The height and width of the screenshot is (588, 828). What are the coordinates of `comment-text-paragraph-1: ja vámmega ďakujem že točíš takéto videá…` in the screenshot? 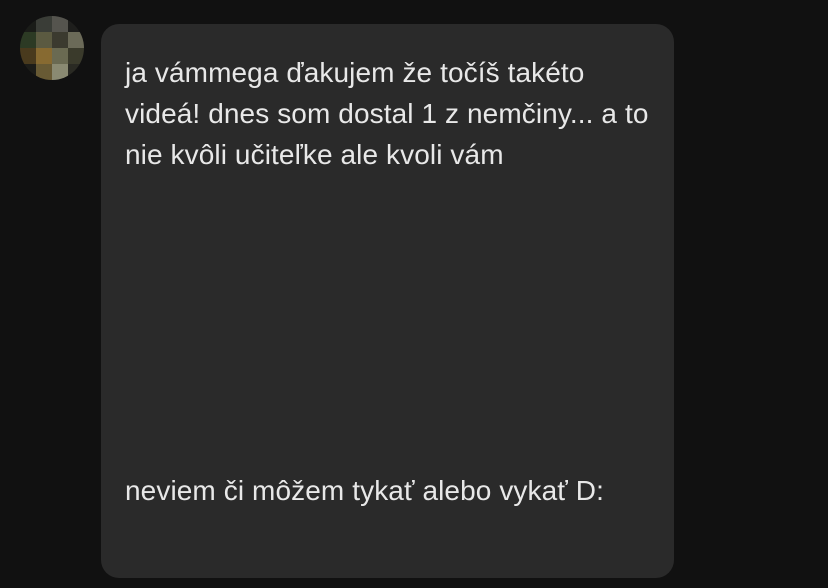 It's located at (387, 113).